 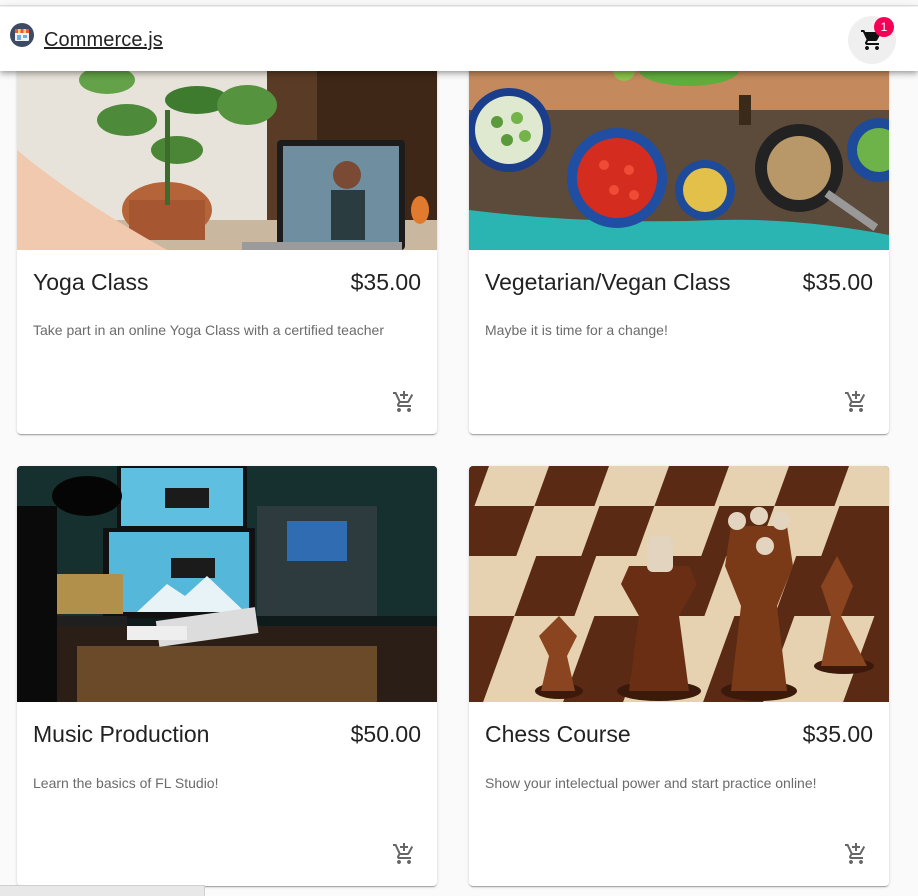 I want to click on product-description: Maybe it is time for a change!, so click(x=576, y=330).